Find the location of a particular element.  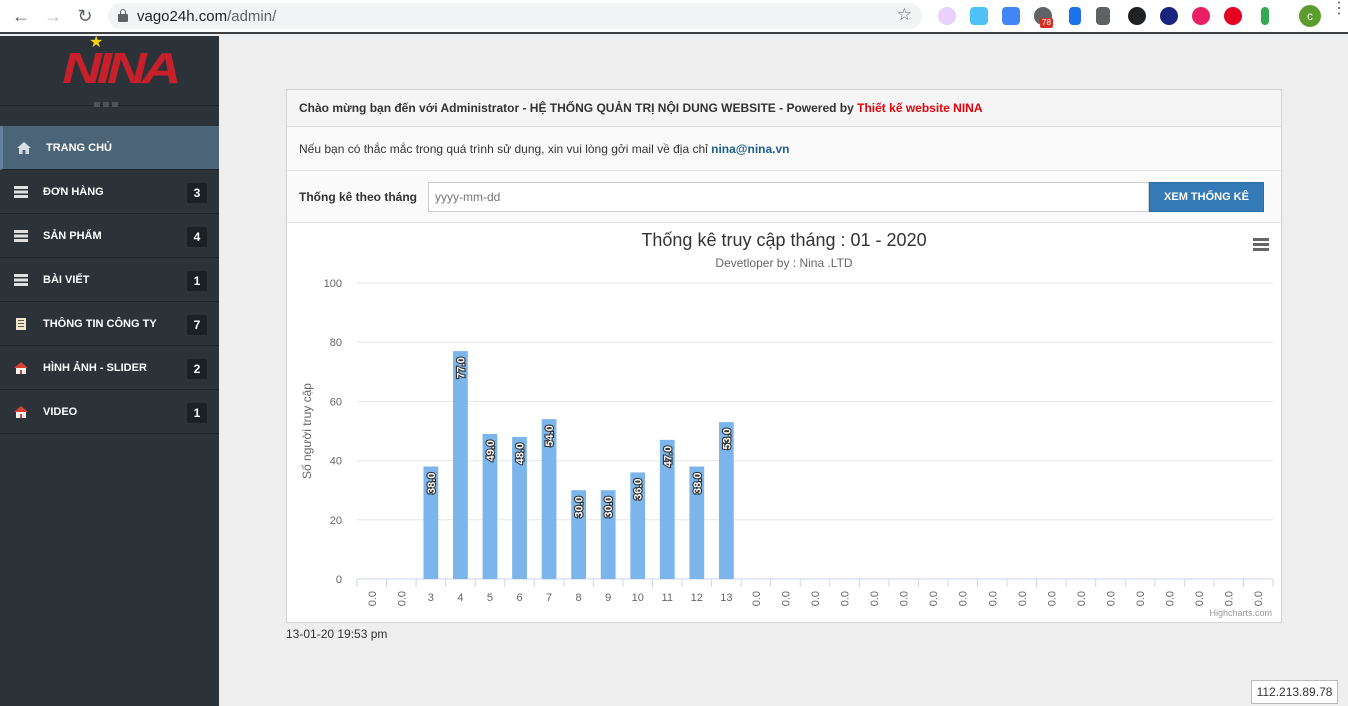

sidebar-item-don-hang: ĐƠN HÀNG 3 is located at coordinates (109, 192).